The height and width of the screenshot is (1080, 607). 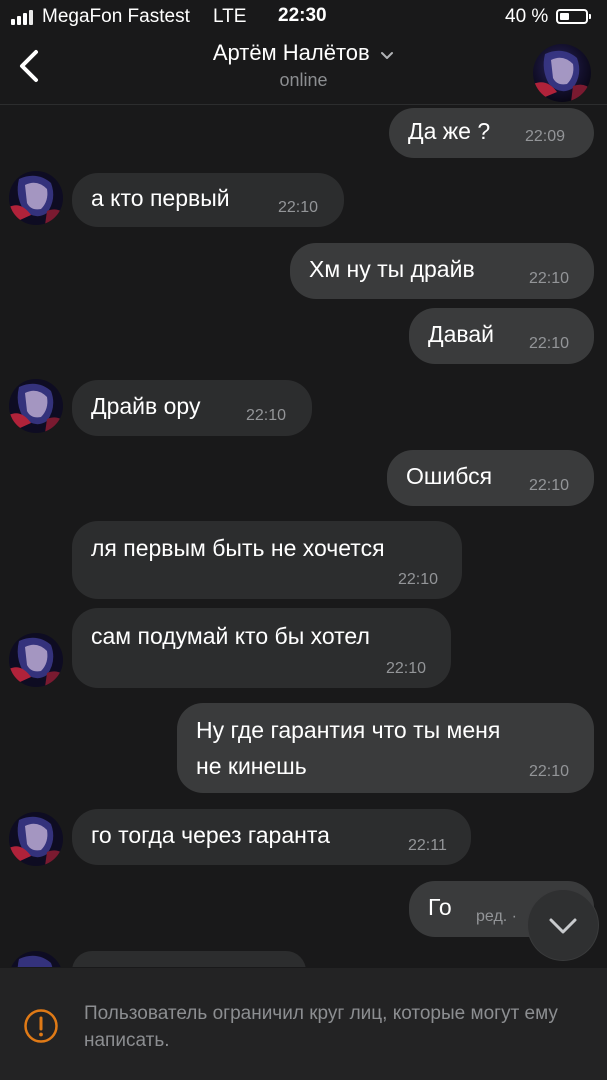 What do you see at coordinates (573, 16) in the screenshot?
I see `battery-icon` at bounding box center [573, 16].